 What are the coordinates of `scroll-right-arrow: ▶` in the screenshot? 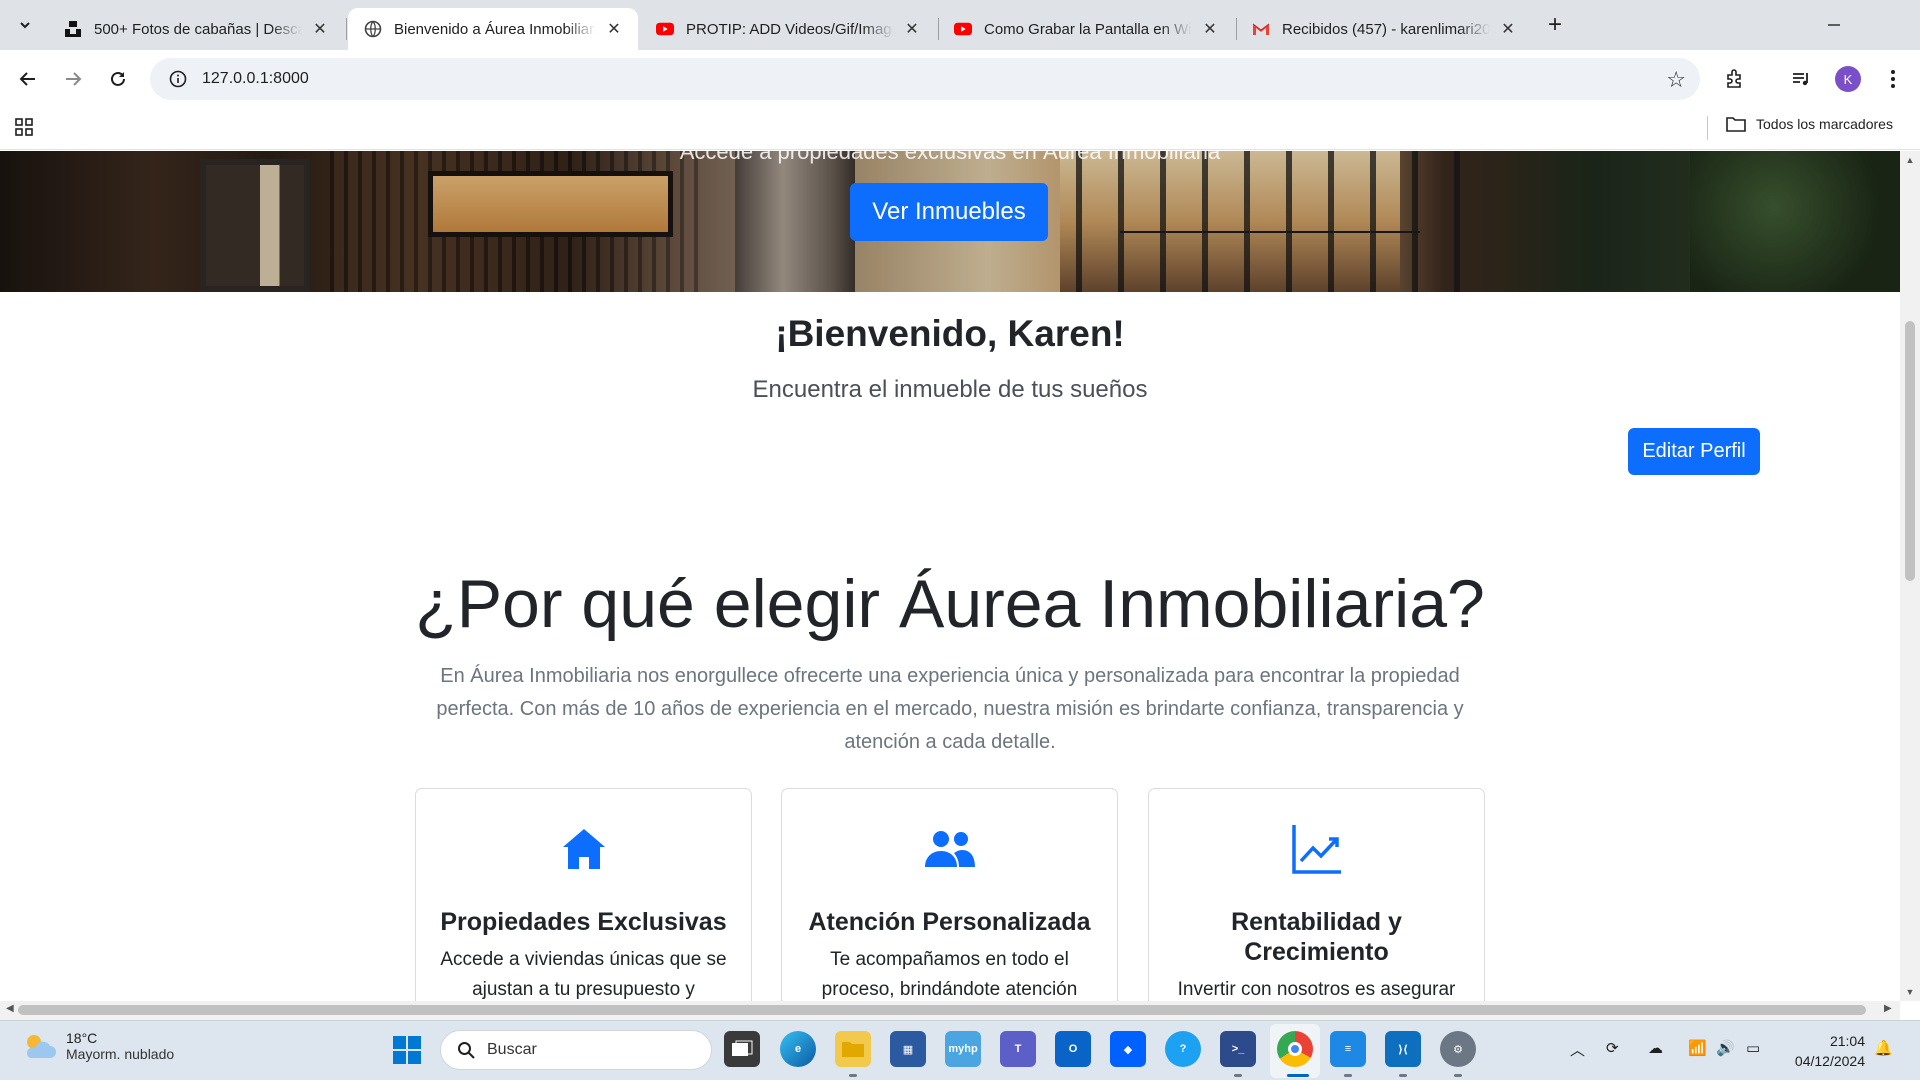 It's located at (1888, 1008).